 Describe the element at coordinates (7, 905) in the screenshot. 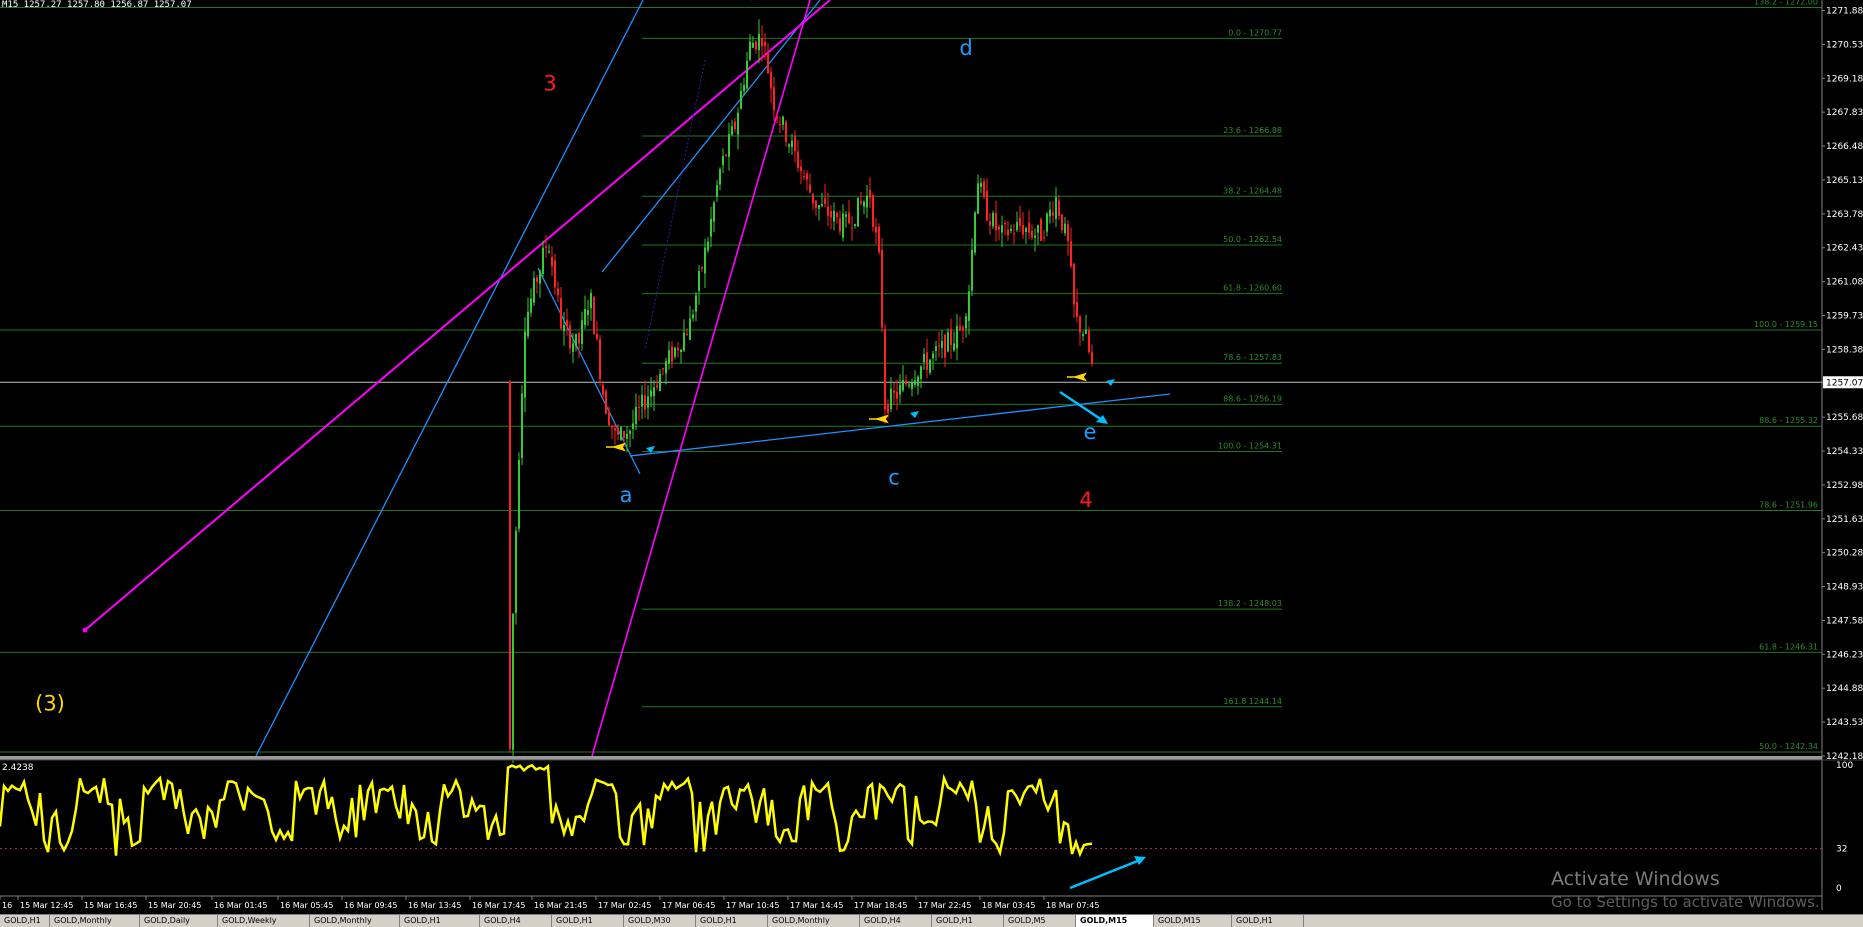

I see `time-tick-label: 16` at that location.